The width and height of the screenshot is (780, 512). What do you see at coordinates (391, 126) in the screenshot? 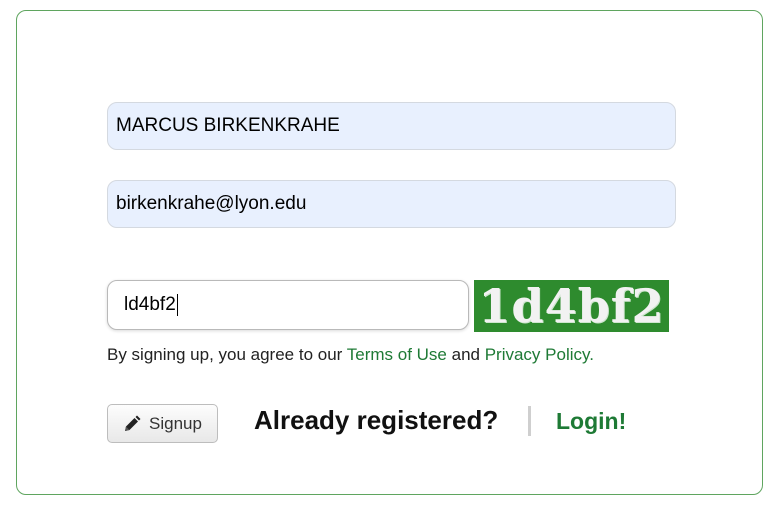
I see `name-field: MARCUS BIRKENKRAHE` at bounding box center [391, 126].